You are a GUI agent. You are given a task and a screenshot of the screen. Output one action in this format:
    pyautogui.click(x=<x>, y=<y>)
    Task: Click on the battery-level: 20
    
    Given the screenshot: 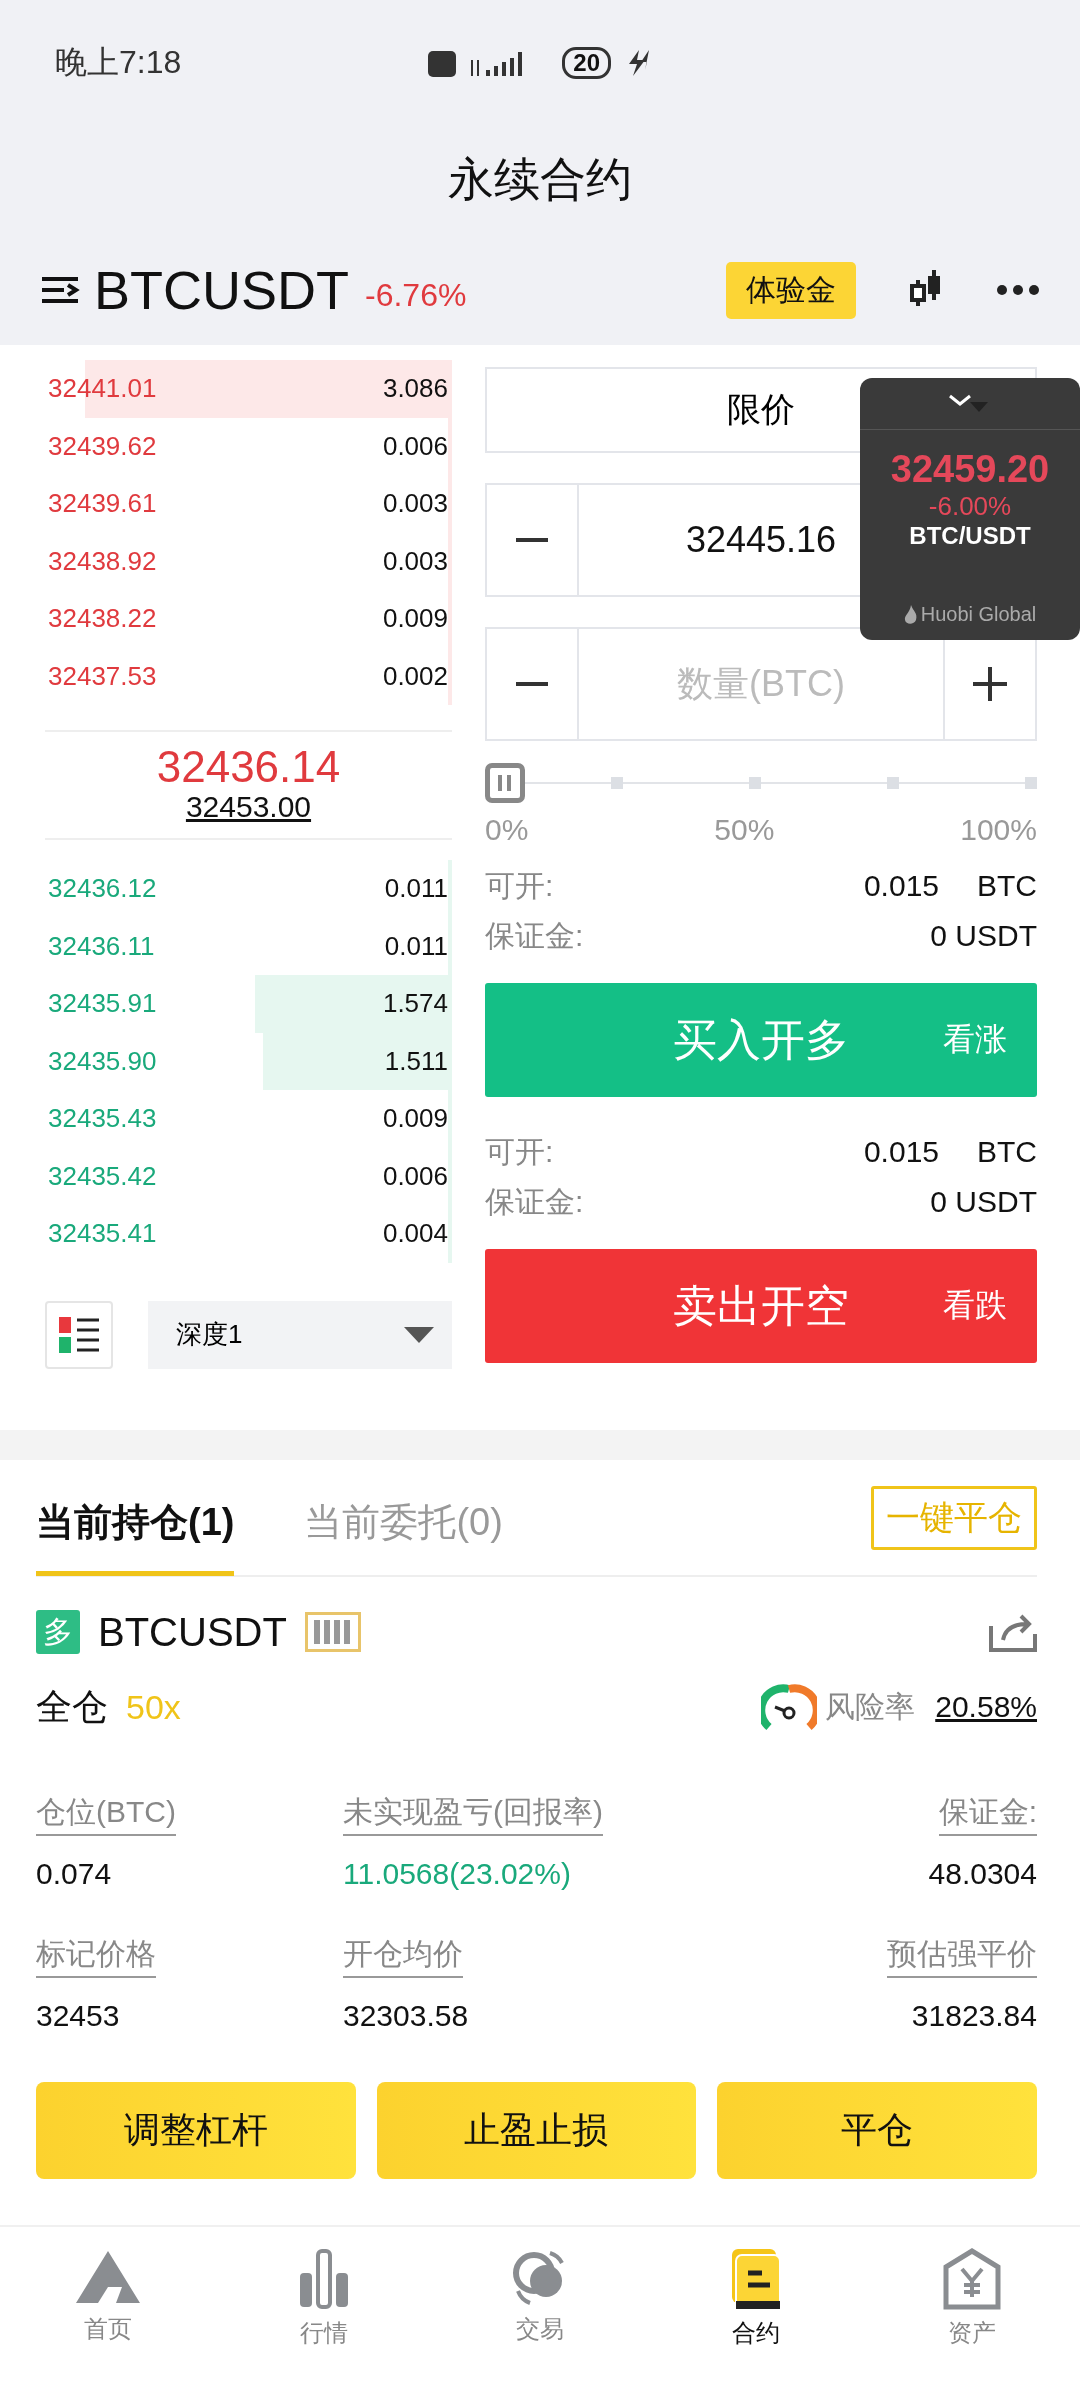 What is the action you would take?
    pyautogui.click(x=586, y=62)
    